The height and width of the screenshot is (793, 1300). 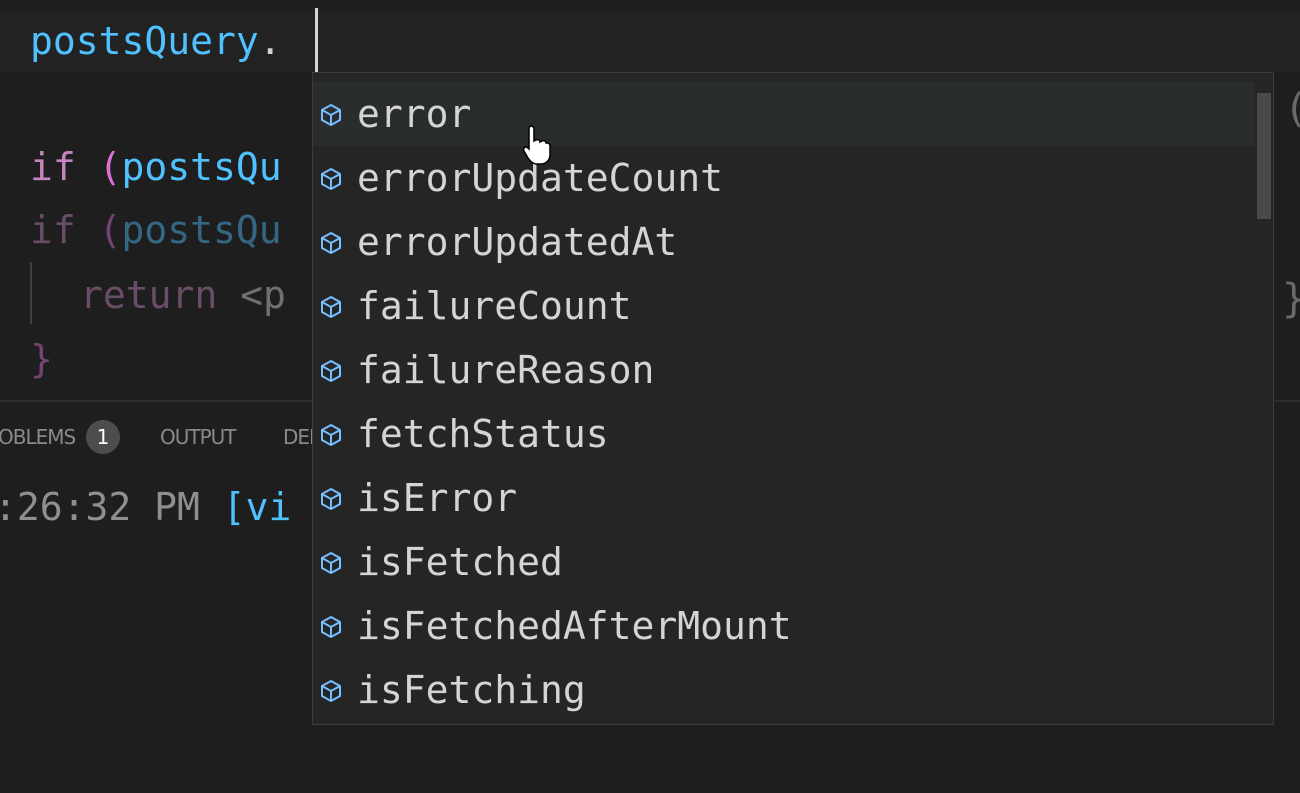 I want to click on code-line-6: }, so click(x=41, y=359).